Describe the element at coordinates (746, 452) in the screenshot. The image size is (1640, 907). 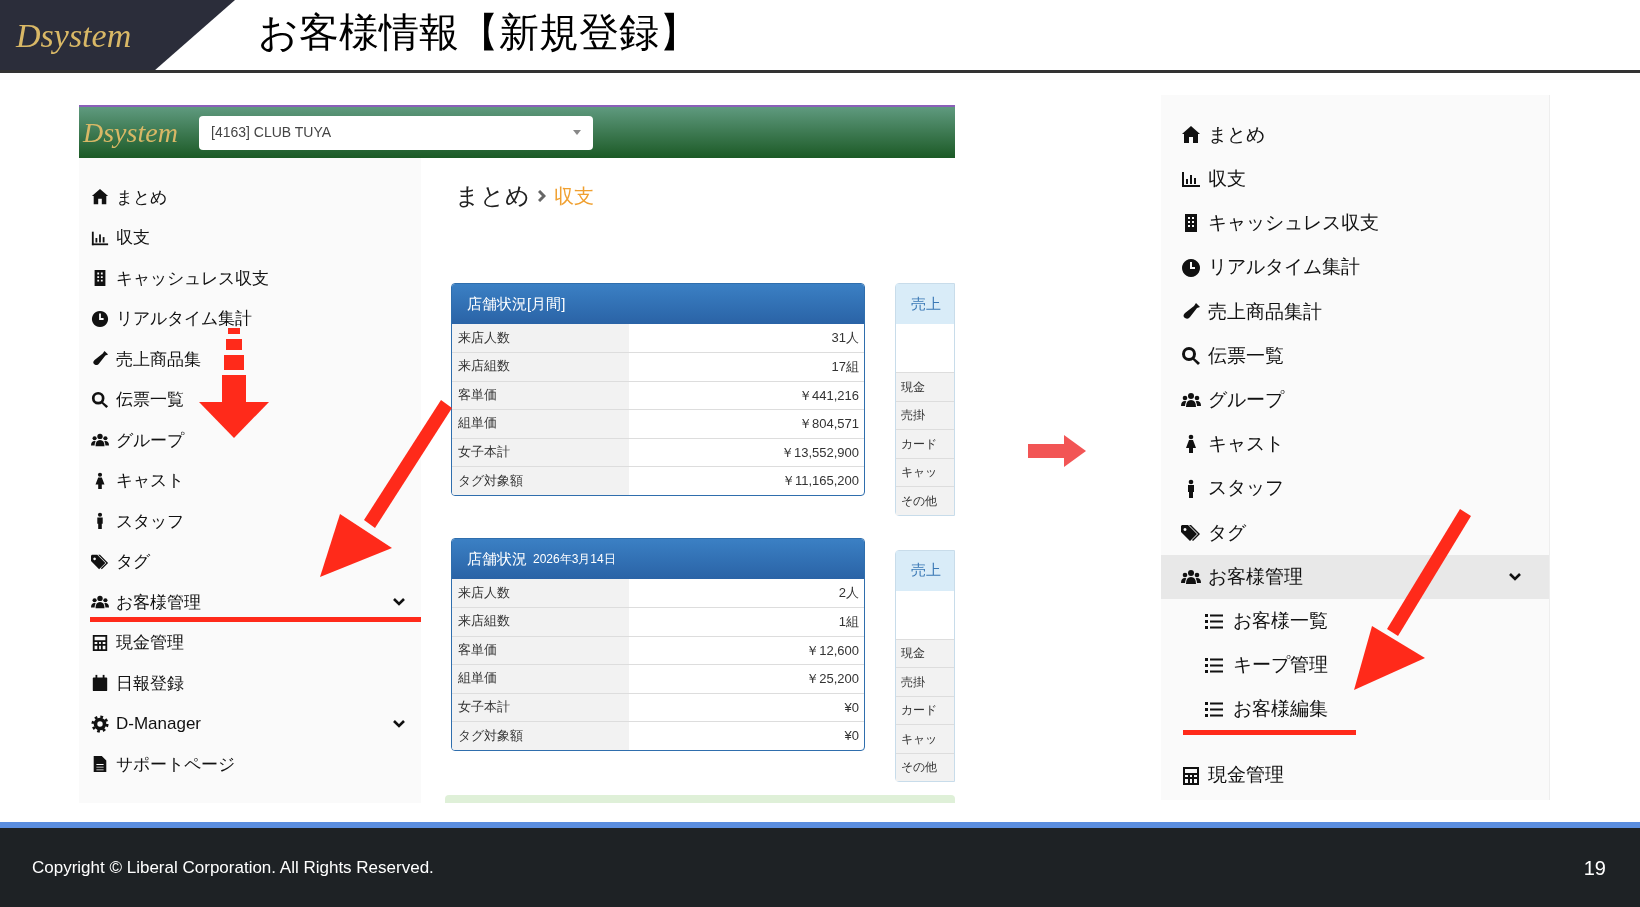
I see `table-cell: ￥13,552,900` at that location.